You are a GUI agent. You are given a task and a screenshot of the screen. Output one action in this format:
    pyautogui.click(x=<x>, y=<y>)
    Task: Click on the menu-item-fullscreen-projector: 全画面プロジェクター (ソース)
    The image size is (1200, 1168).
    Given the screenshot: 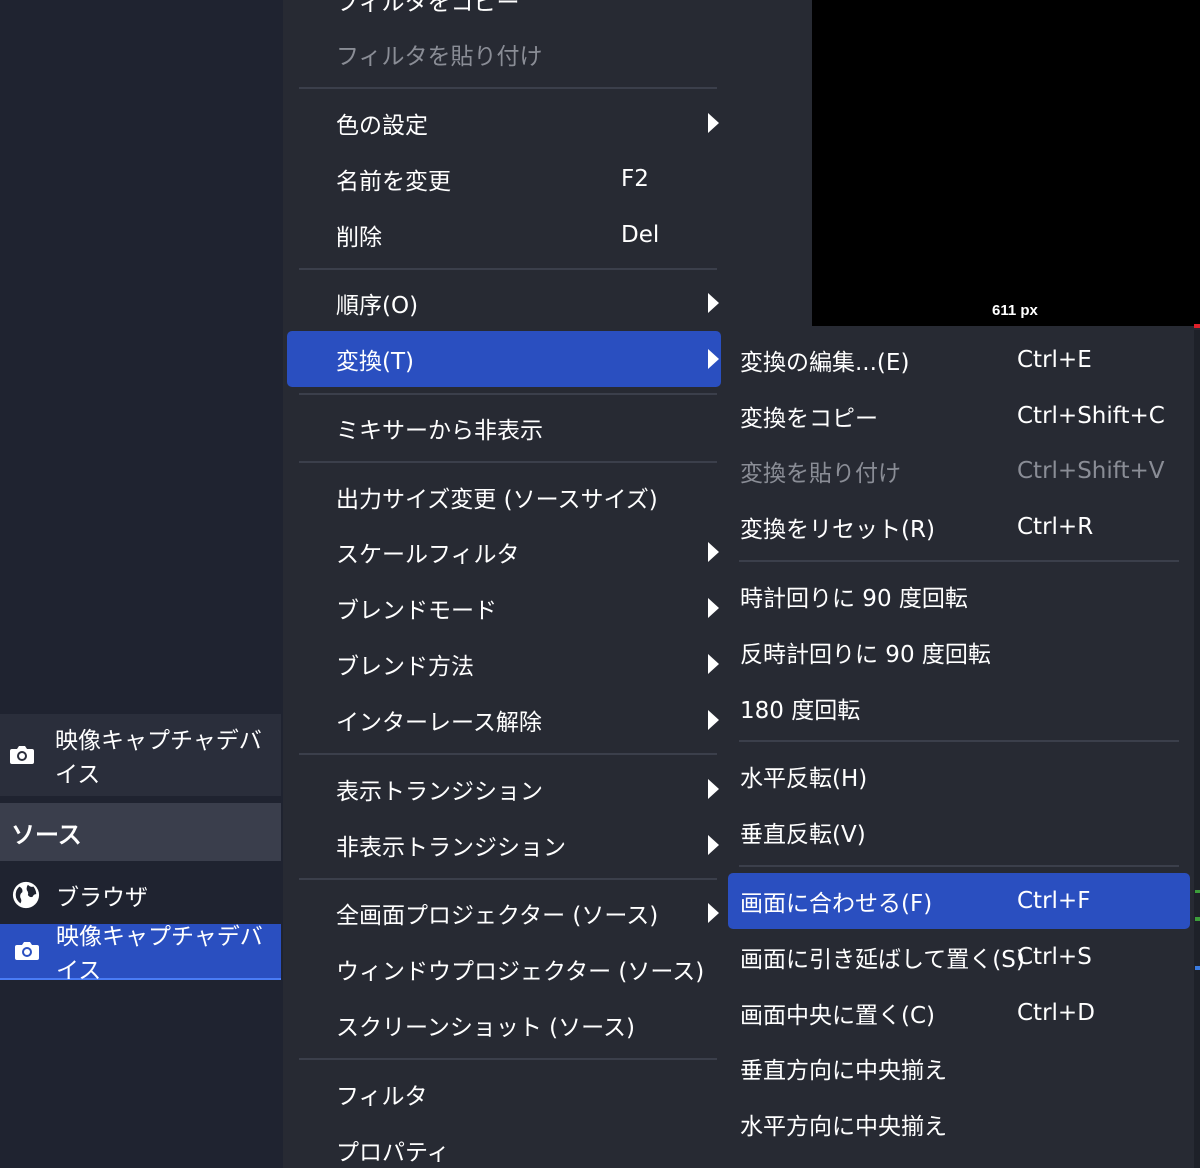 What is the action you would take?
    pyautogui.click(x=504, y=913)
    